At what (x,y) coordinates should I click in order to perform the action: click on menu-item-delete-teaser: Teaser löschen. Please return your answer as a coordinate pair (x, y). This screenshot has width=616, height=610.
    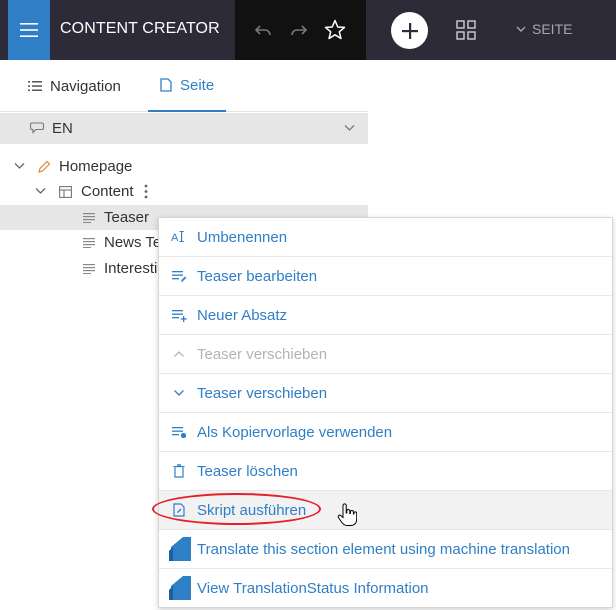
    Looking at the image, I should click on (385, 471).